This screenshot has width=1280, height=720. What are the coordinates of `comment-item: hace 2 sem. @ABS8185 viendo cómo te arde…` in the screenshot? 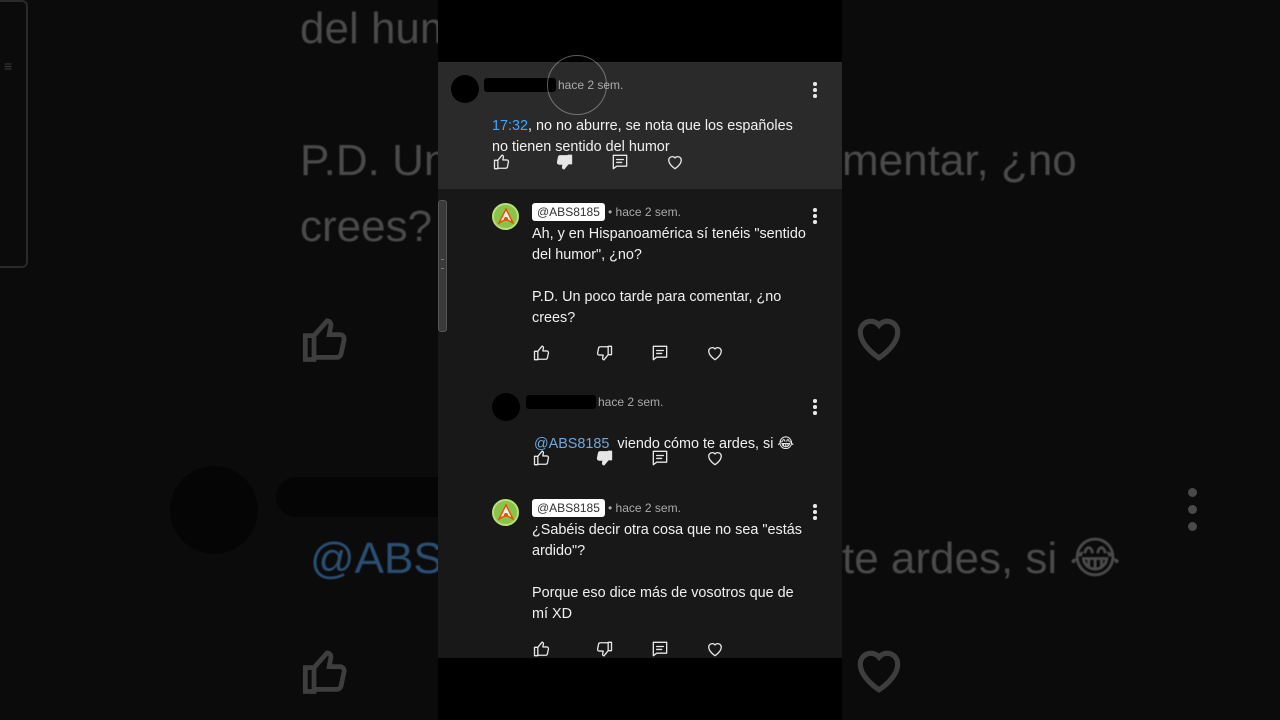 It's located at (640, 432).